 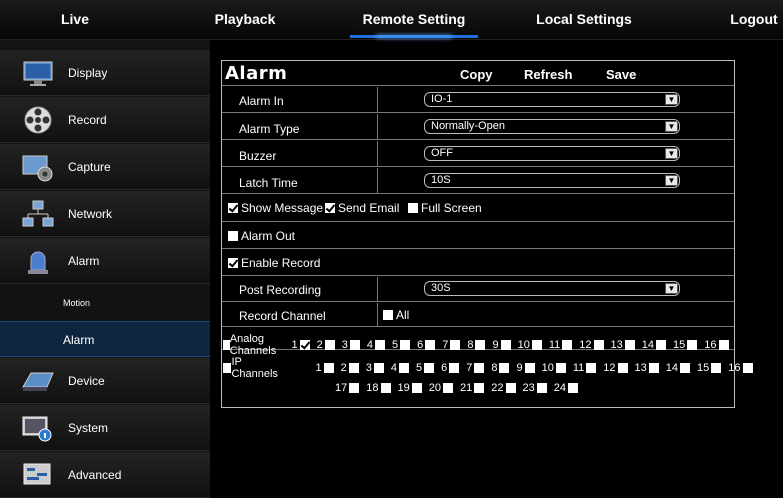 I want to click on ip-channel-12: 12, so click(x=615, y=368).